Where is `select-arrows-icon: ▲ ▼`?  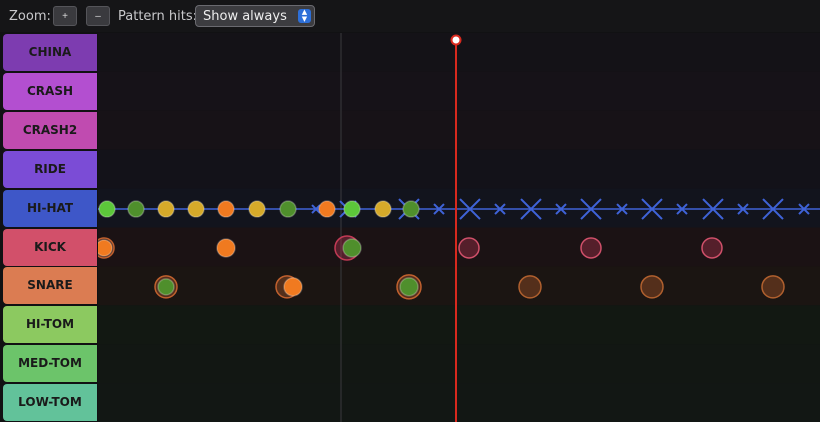 select-arrows-icon: ▲ ▼ is located at coordinates (304, 16).